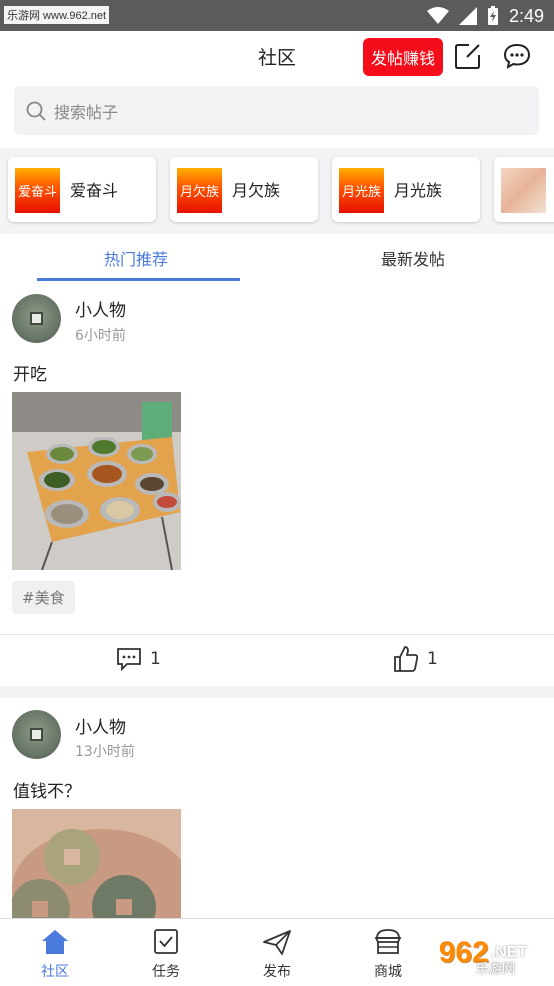  Describe the element at coordinates (155, 659) in the screenshot. I see `comment-count: 1` at that location.